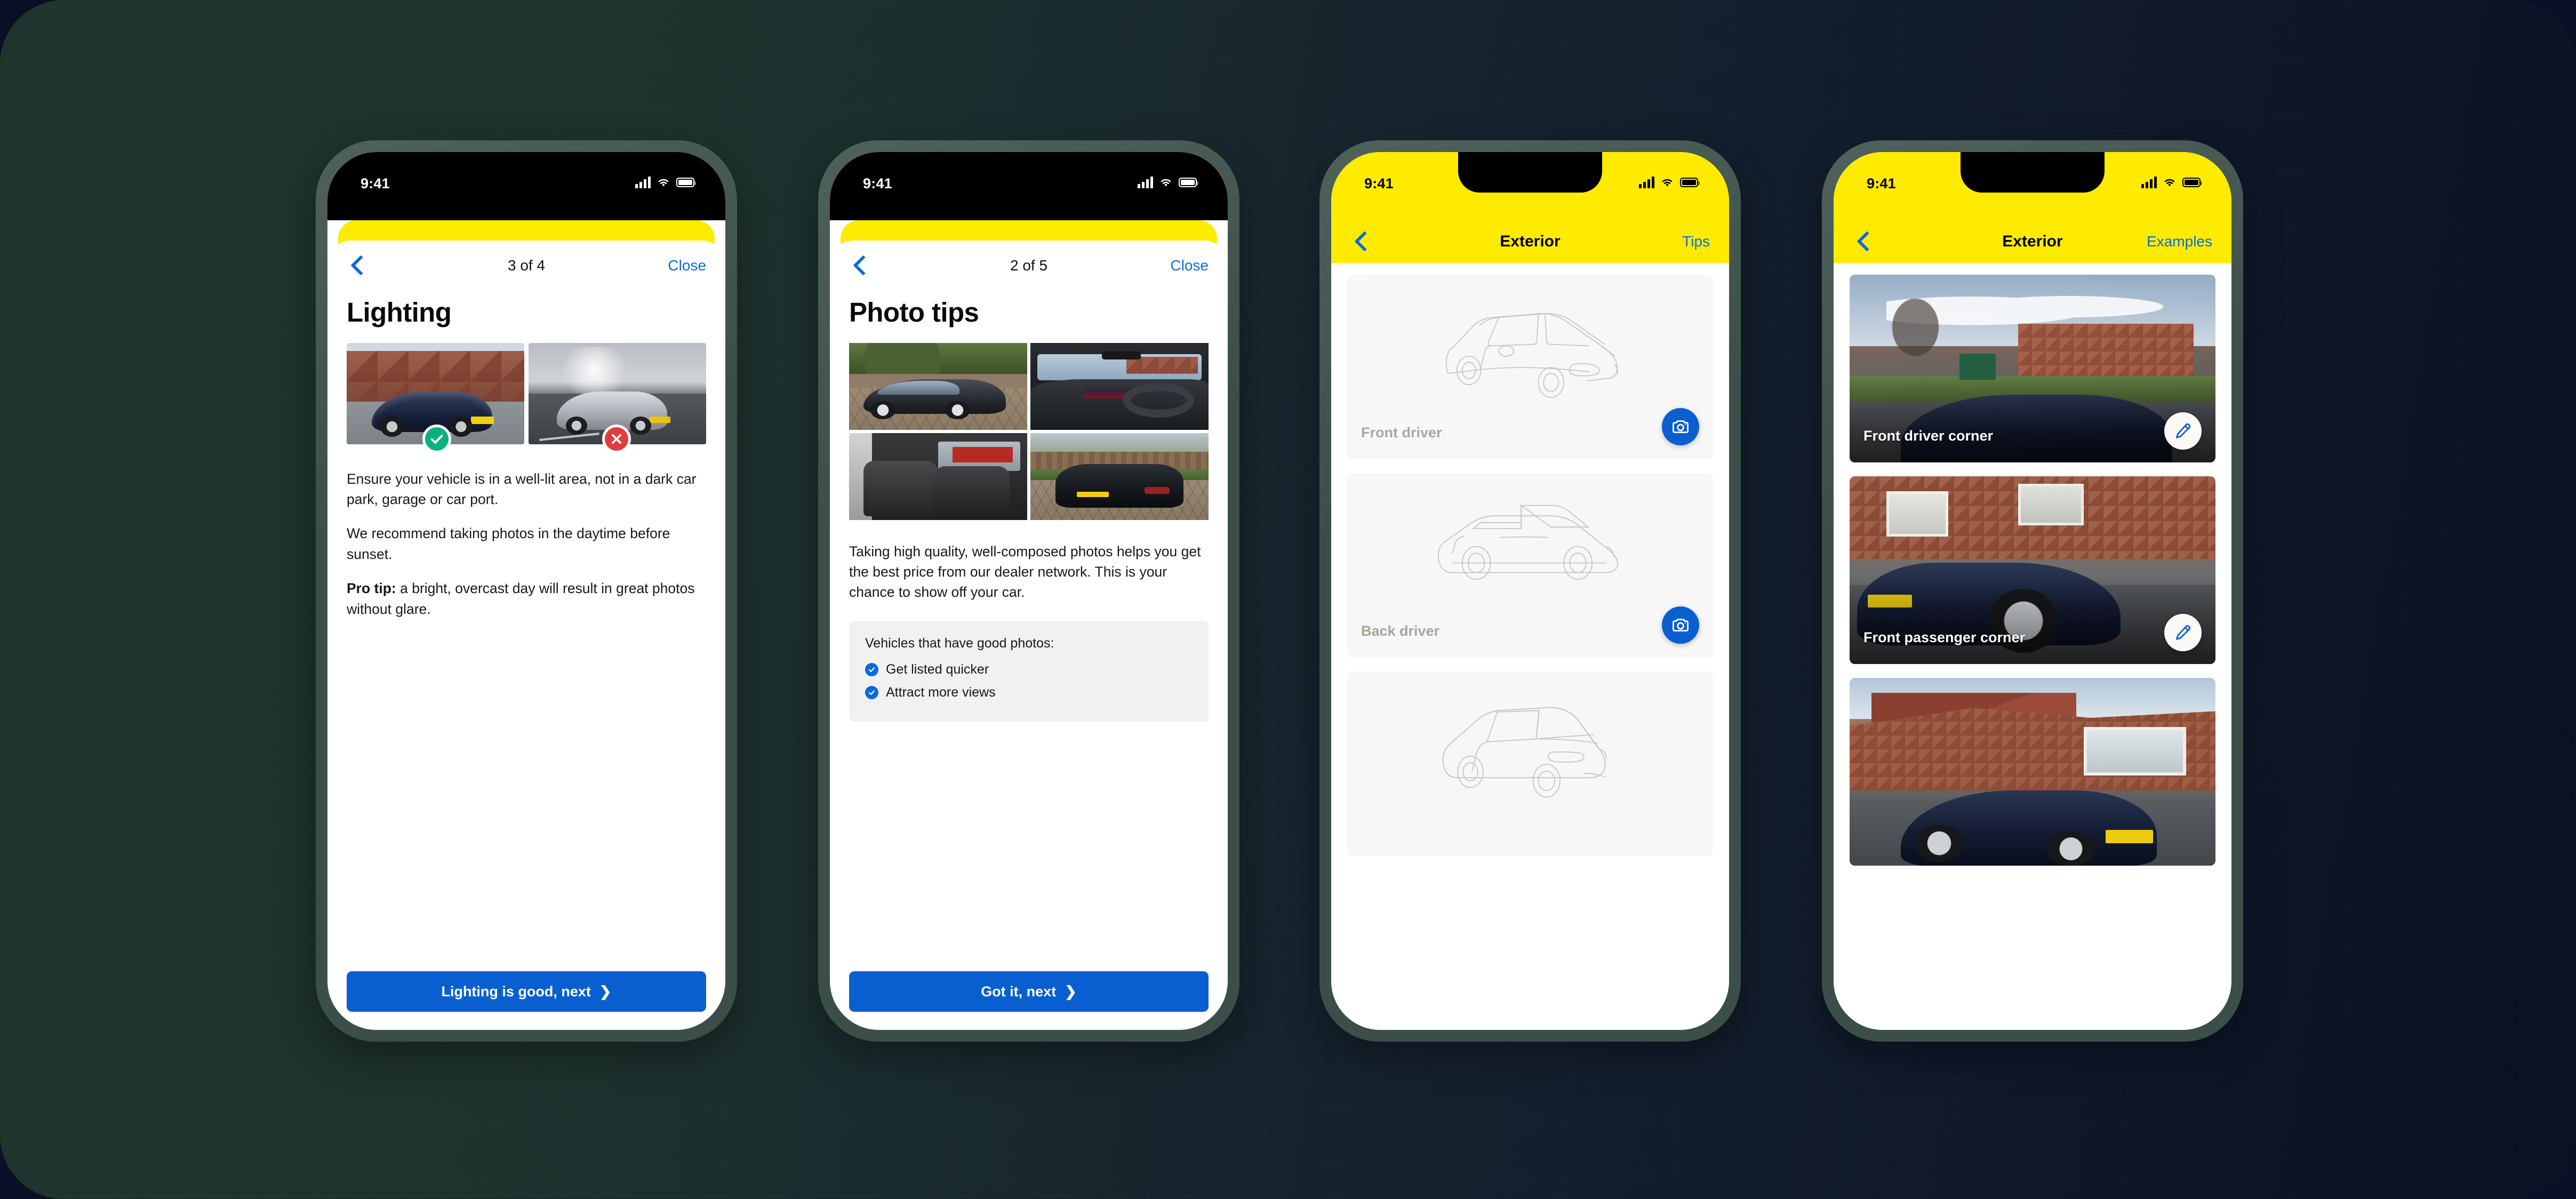 The width and height of the screenshot is (2576, 1199). I want to click on example-photo-rear-seats, so click(938, 476).